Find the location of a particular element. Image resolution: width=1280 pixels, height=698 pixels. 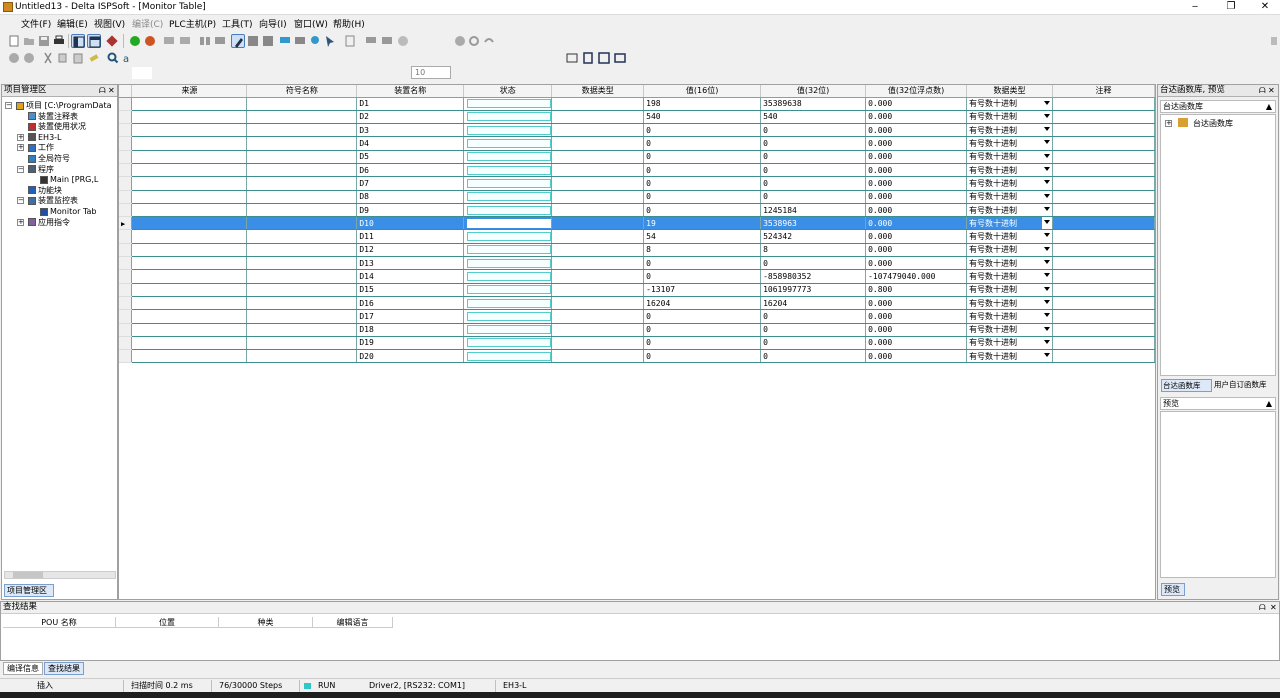

cell-value16: 54 is located at coordinates (702, 236).